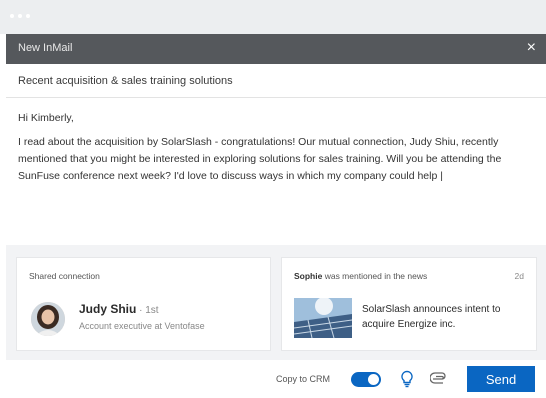 The width and height of the screenshot is (546, 398). I want to click on connection-degree: 1st, so click(152, 310).